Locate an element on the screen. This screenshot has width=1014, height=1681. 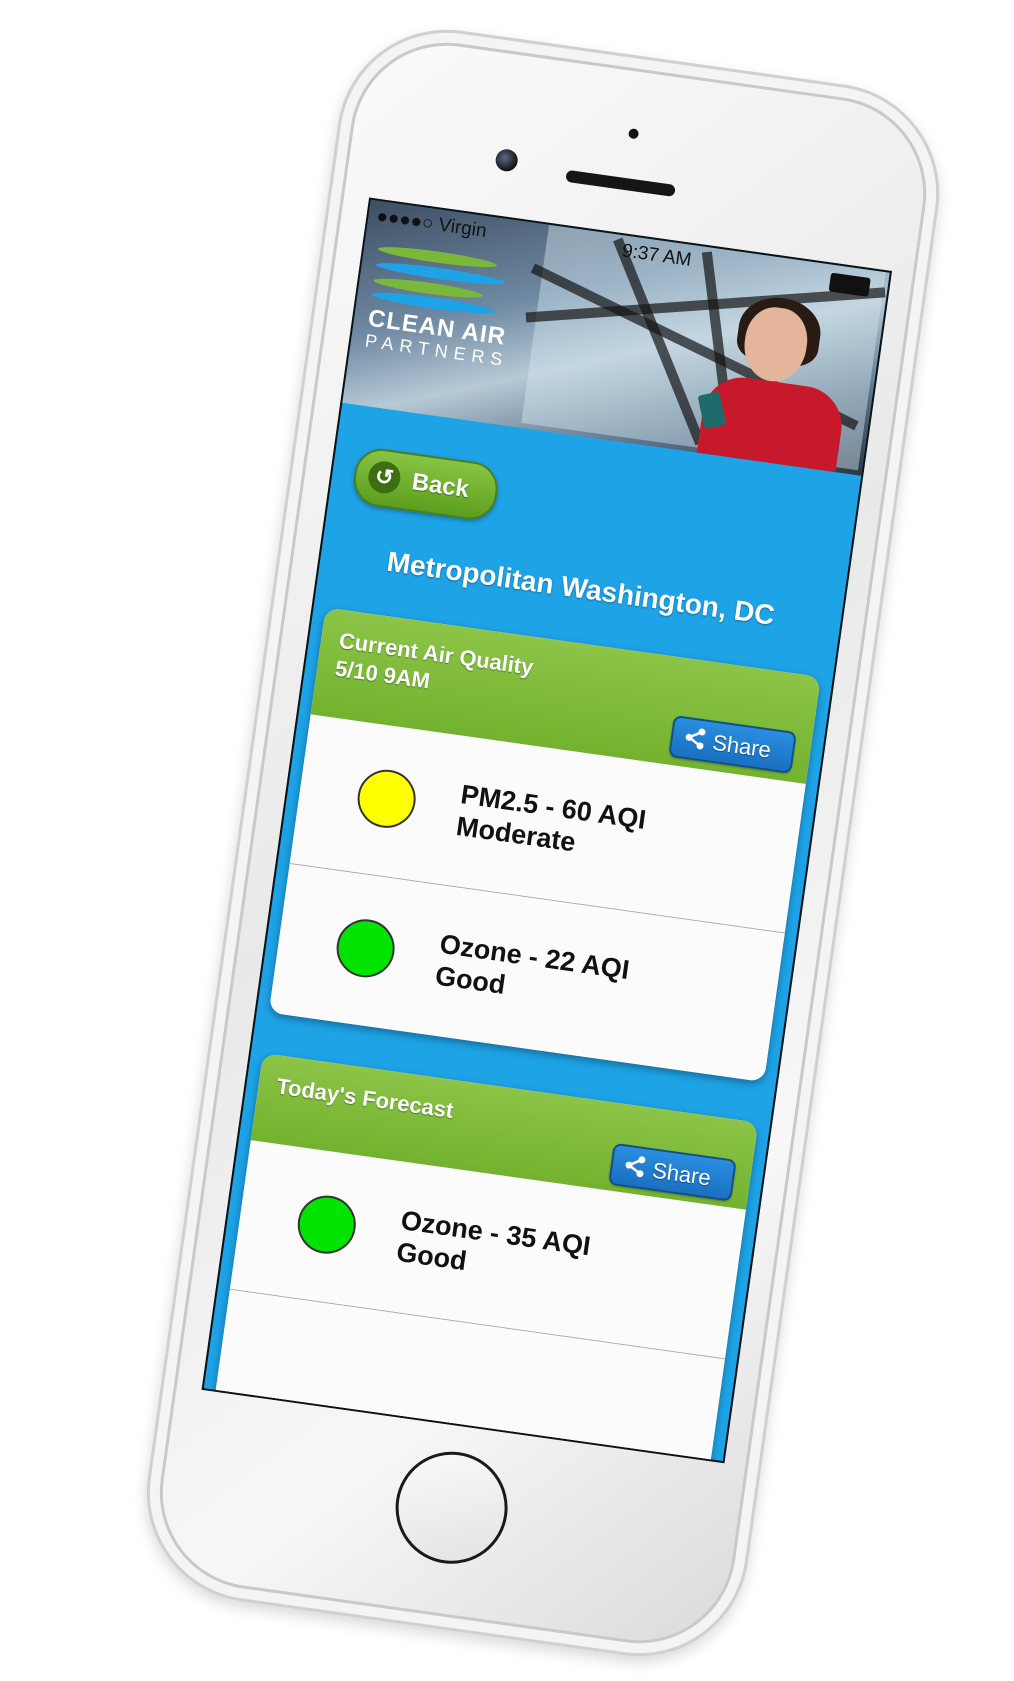
aqi-reading: PM2.5 - 60 AQI Moderate is located at coordinates (551, 822).